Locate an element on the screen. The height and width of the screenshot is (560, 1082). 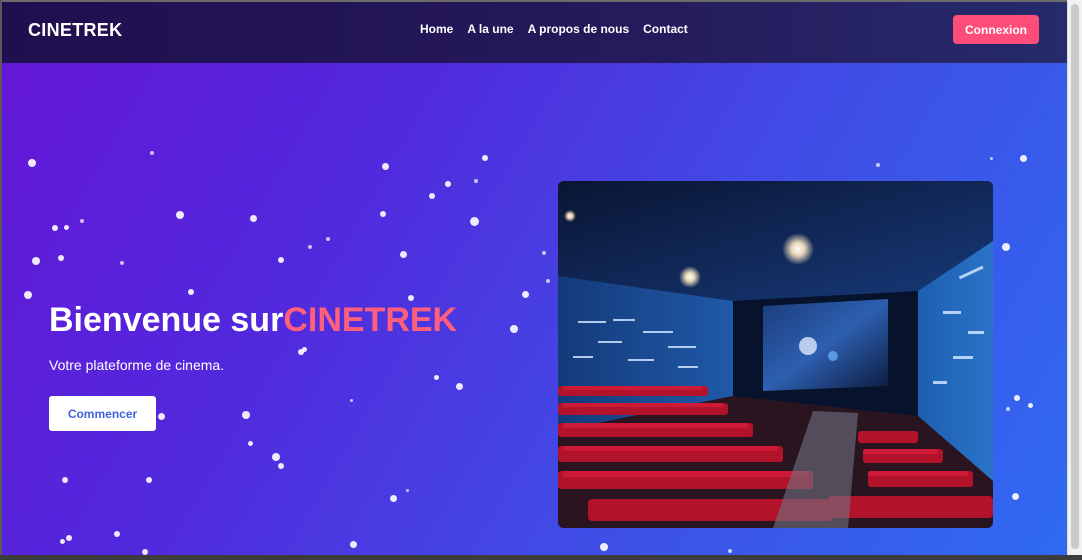
hero-subtitle: Votre plateforme de cinema. is located at coordinates (137, 365).